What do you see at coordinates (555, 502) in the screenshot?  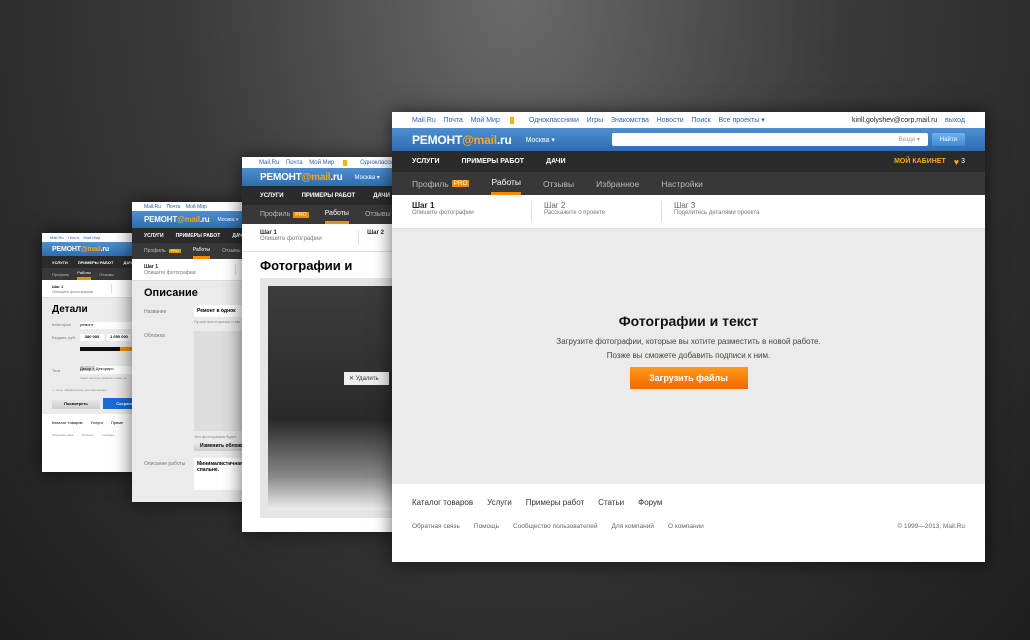 I see `footer-link: Примеры работ` at bounding box center [555, 502].